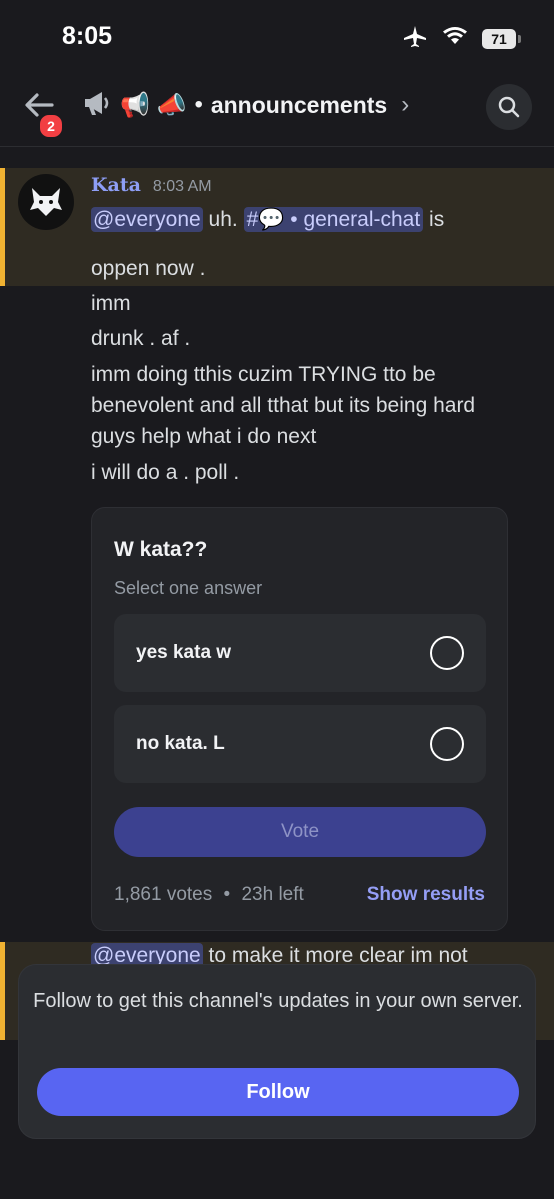 Image resolution: width=554 pixels, height=1199 pixels. I want to click on avatar, so click(46, 202).